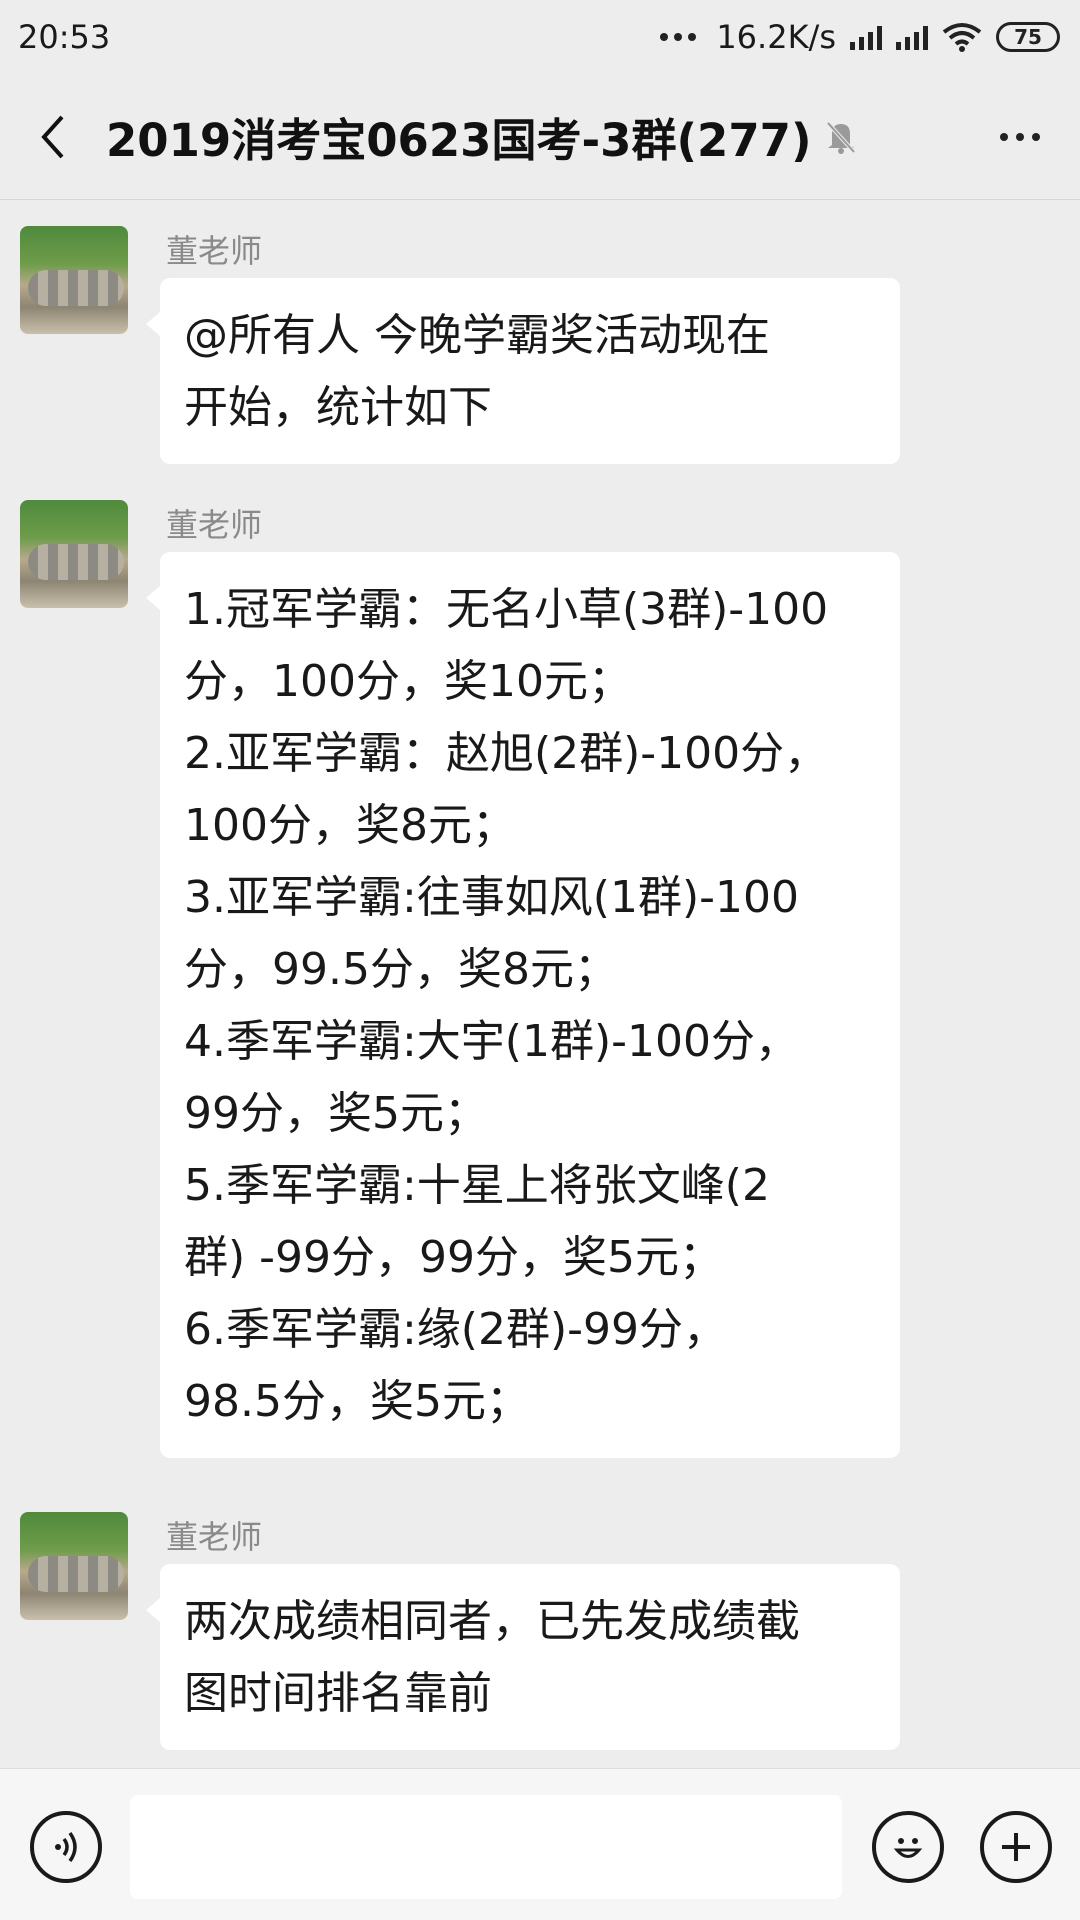 This screenshot has height=1920, width=1080. I want to click on message-line: 图时间排名靠前, so click(338, 1693).